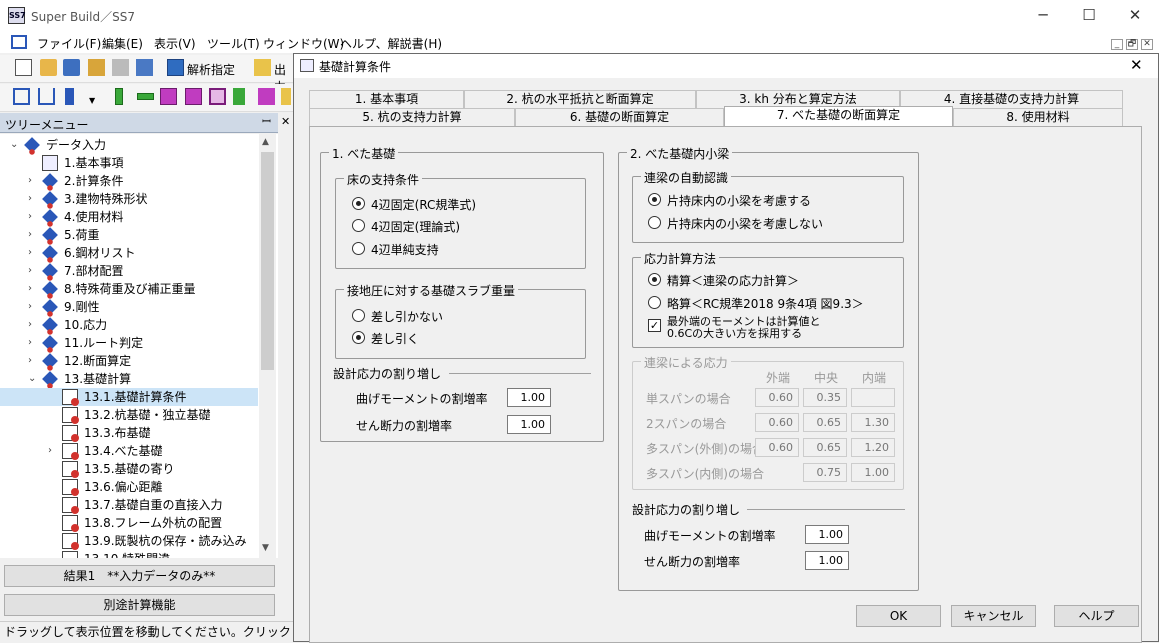  Describe the element at coordinates (129, 200) in the screenshot. I see `tree-item: › 3.建物特殊形状` at that location.